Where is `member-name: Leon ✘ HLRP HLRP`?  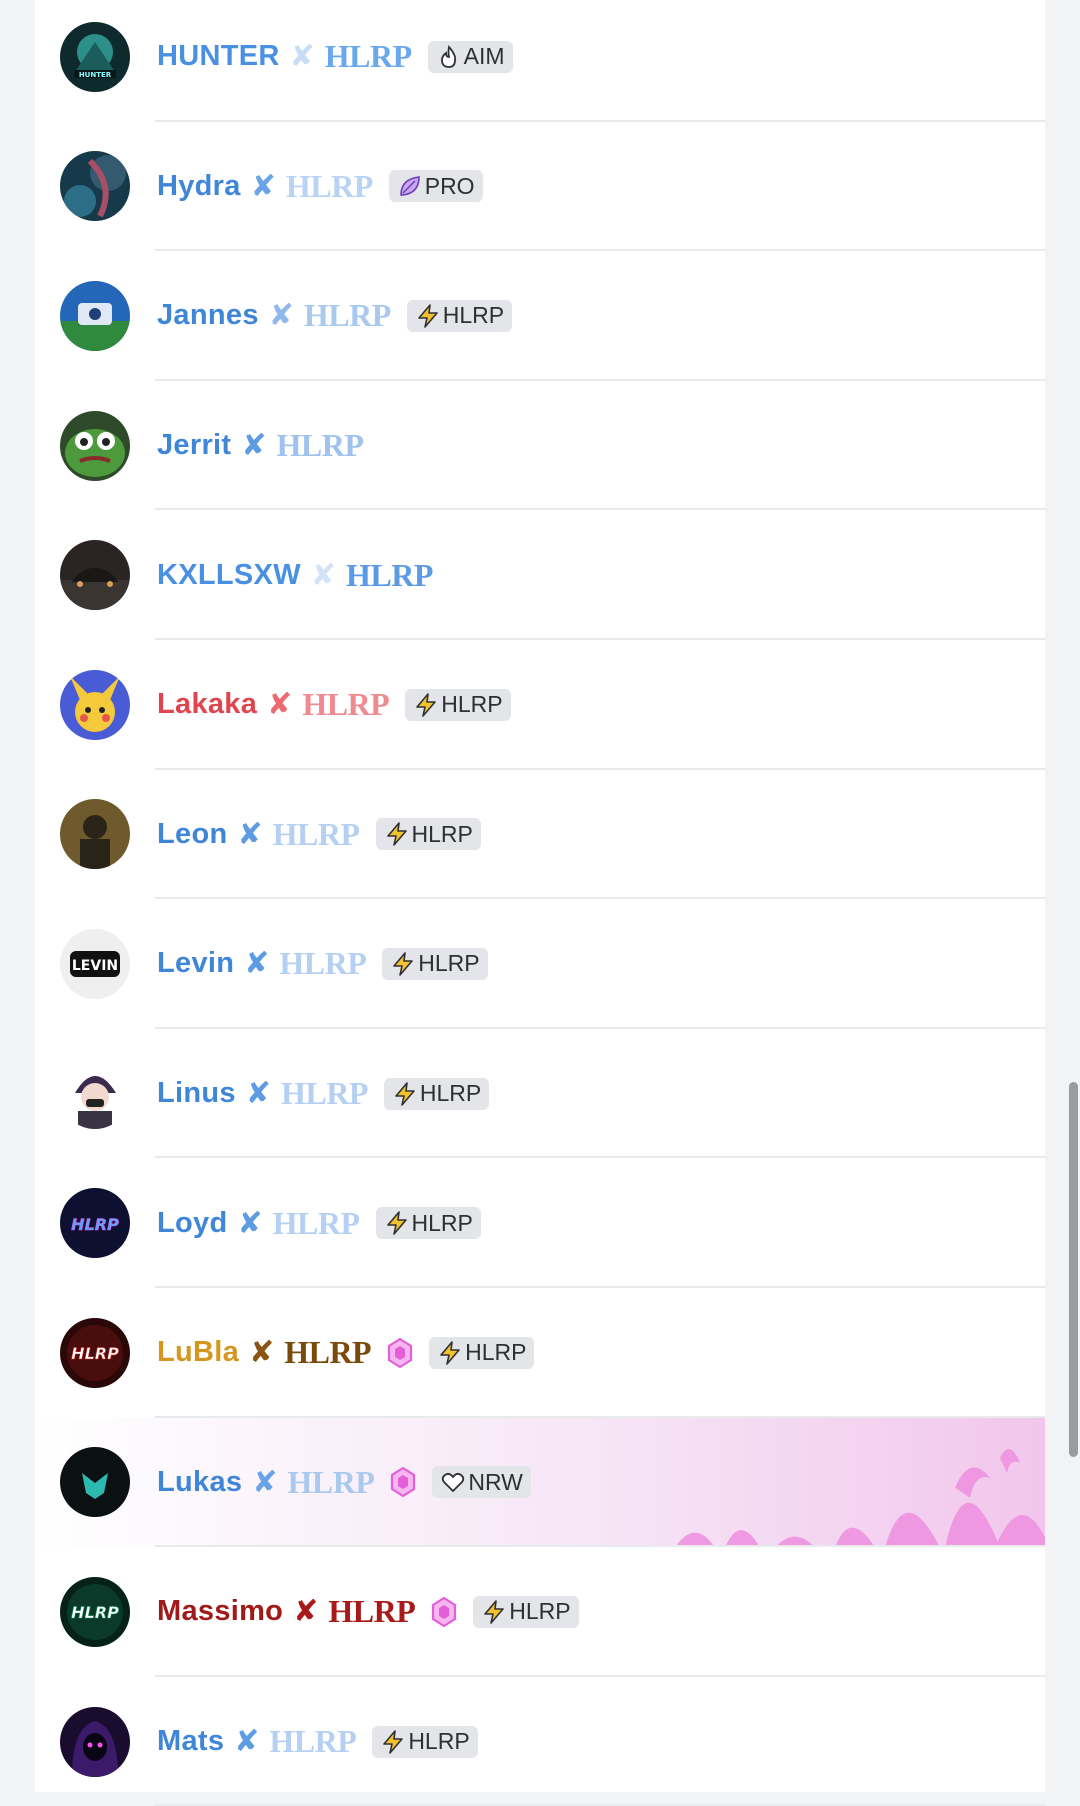 member-name: Leon ✘ HLRP HLRP is located at coordinates (319, 834).